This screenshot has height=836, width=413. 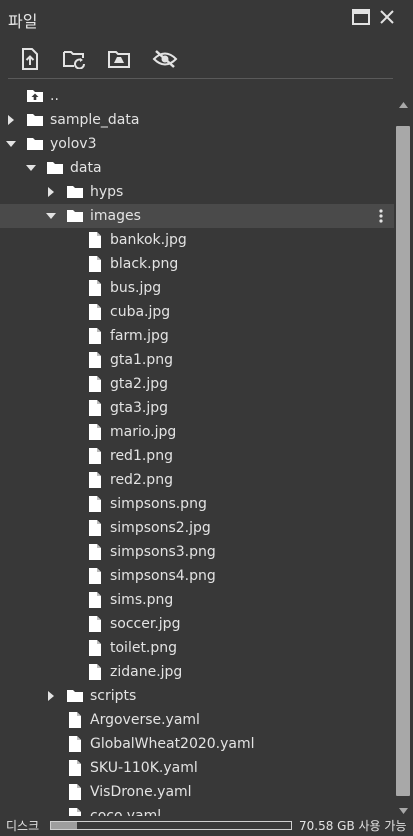 I want to click on tree-item-label: bankok.jpg, so click(x=148, y=240).